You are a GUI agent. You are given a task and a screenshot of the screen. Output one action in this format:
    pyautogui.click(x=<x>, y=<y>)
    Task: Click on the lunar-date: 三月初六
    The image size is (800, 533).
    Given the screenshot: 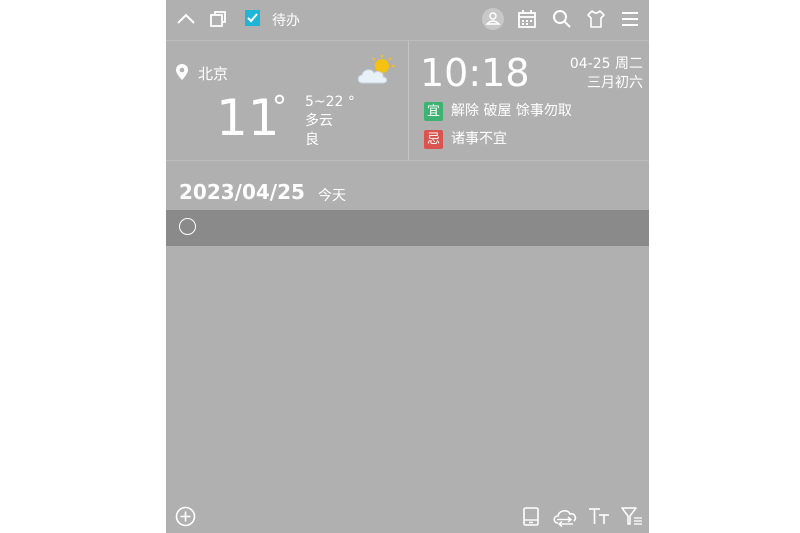 What is the action you would take?
    pyautogui.click(x=615, y=83)
    